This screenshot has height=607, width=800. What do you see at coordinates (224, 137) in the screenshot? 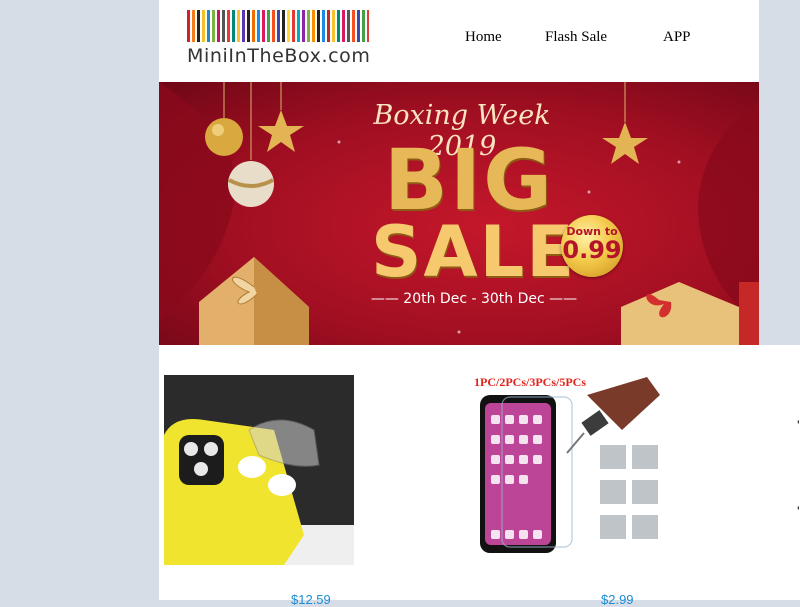
I see `gold-ornament-icon` at bounding box center [224, 137].